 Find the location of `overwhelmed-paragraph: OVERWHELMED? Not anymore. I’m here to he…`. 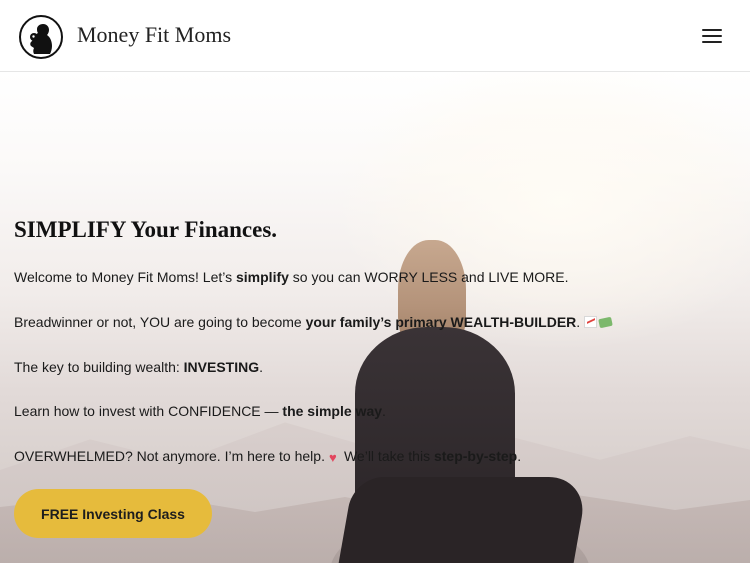

overwhelmed-paragraph: OVERWHELMED? Not anymore. I’m here to he… is located at coordinates (268, 456).